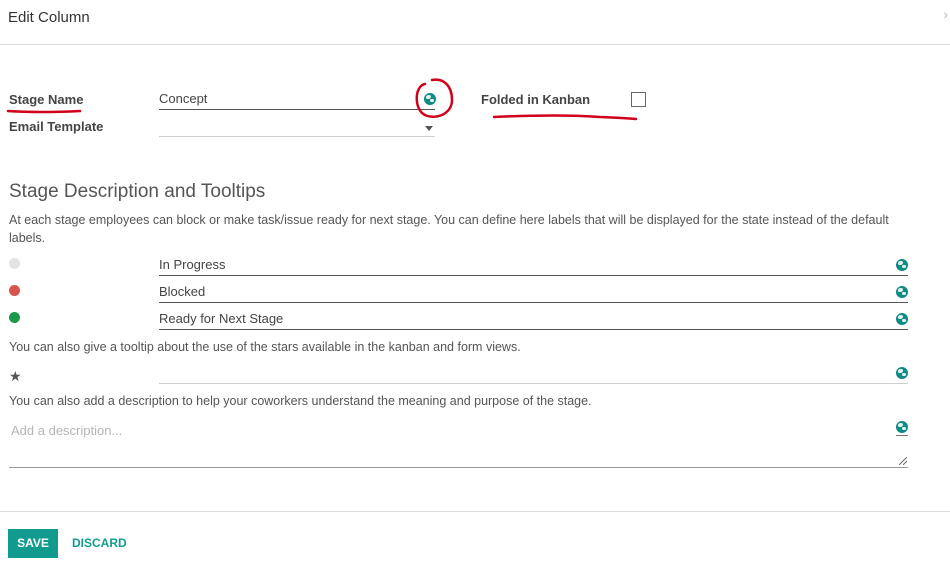 This screenshot has width=950, height=564. I want to click on star-tooltip-input, so click(533, 374).